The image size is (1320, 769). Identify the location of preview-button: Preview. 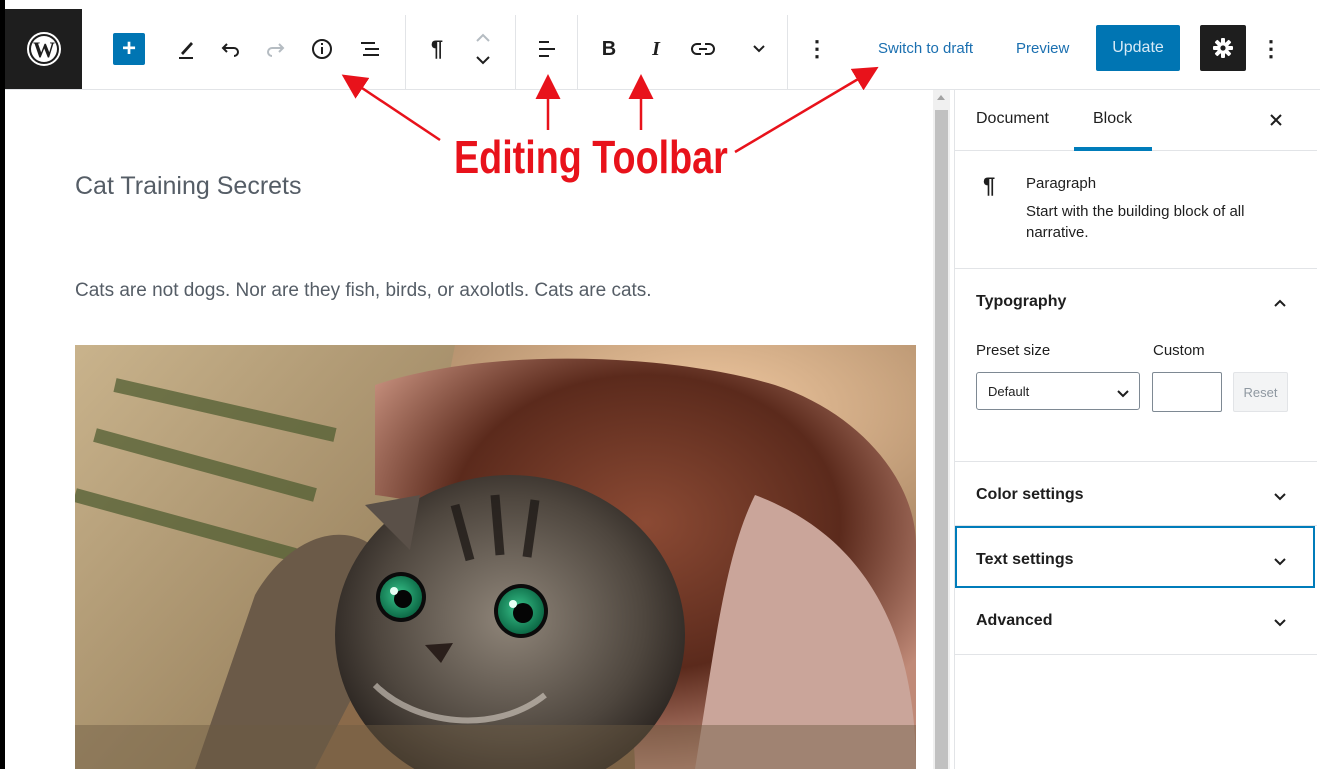
(1042, 49).